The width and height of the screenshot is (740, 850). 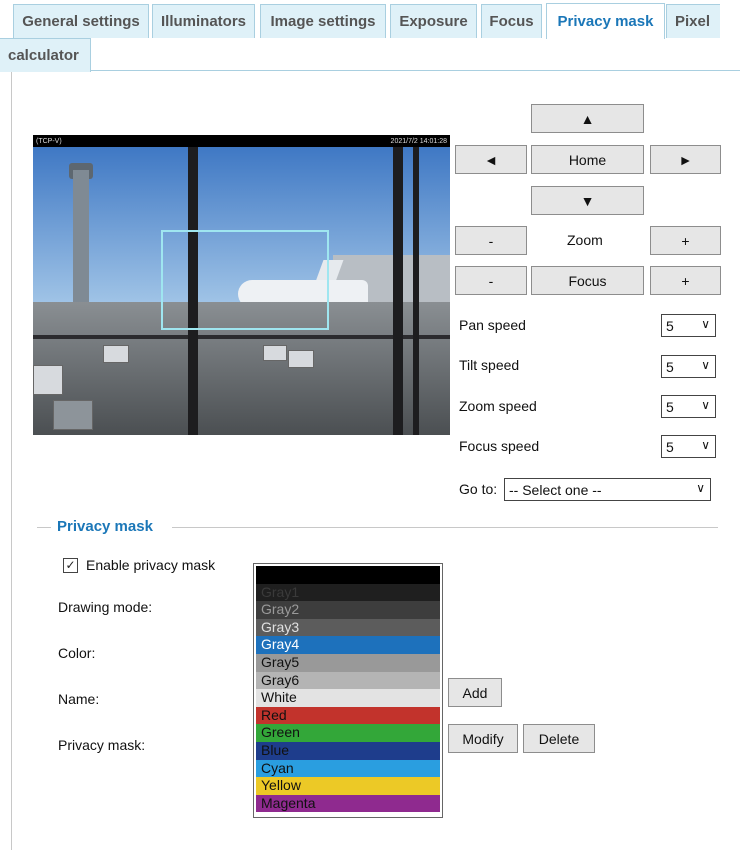 What do you see at coordinates (102, 745) in the screenshot?
I see `privacy-mask-list-label: Privacy mask:` at bounding box center [102, 745].